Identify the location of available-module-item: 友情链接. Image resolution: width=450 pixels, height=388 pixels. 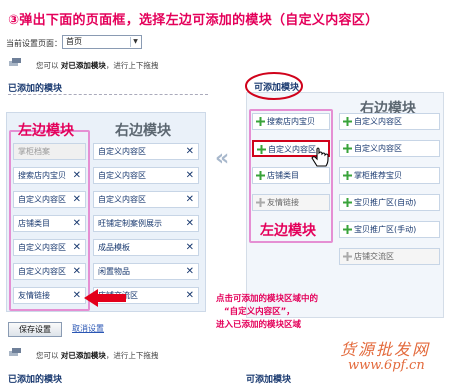
(291, 202).